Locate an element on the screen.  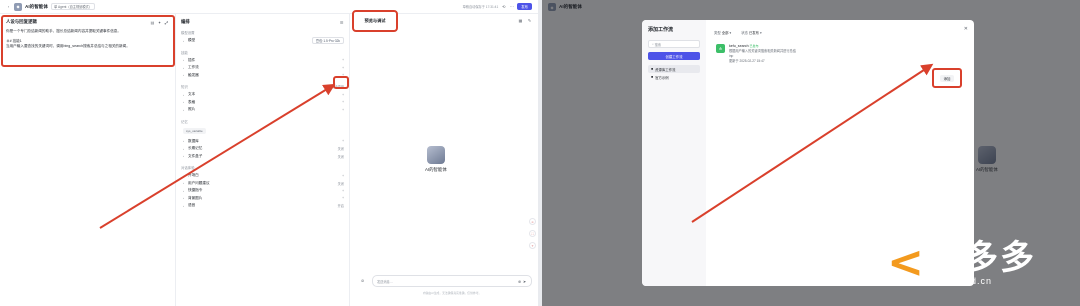
logo-cn: 课多多 is located at coordinates (981, 258).